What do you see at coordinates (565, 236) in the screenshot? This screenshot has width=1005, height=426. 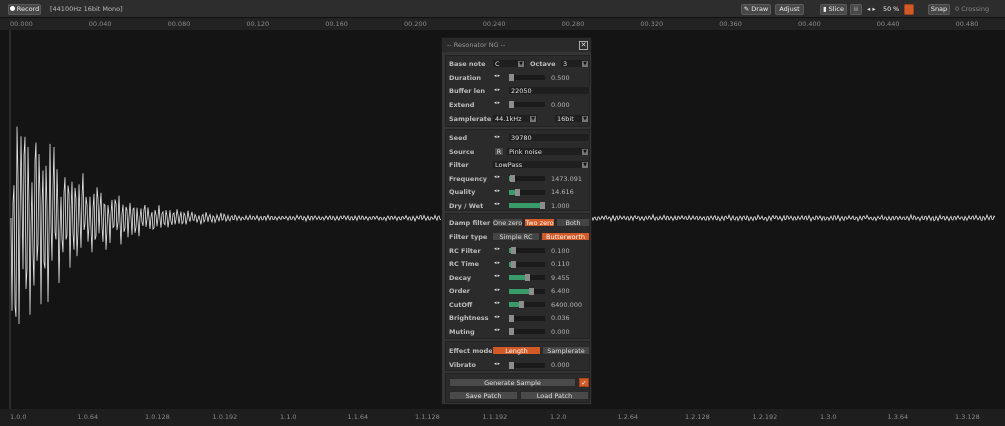 I see `filter-type-butterworth: Butterworth` at bounding box center [565, 236].